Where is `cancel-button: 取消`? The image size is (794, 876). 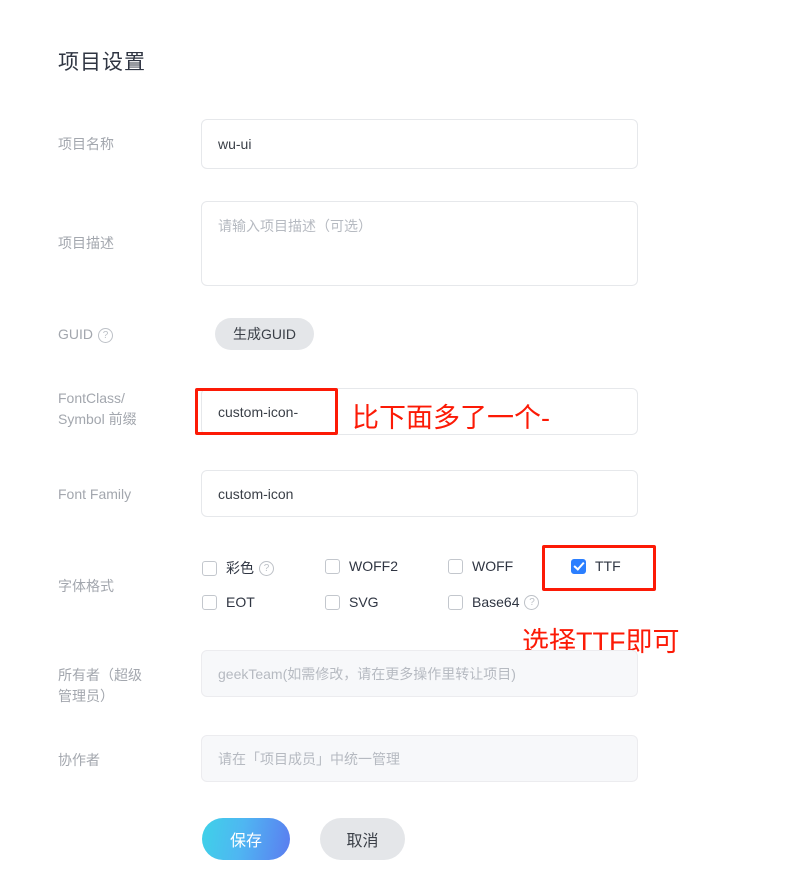 cancel-button: 取消 is located at coordinates (362, 839).